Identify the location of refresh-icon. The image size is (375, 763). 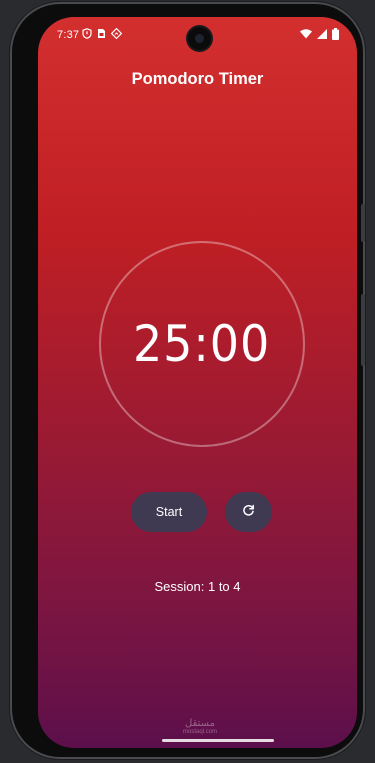
(248, 512).